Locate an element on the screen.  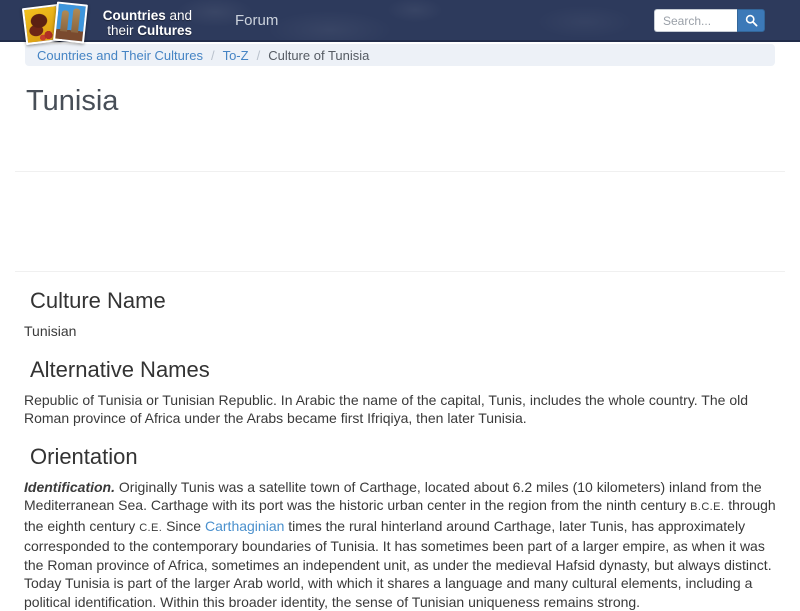
magnifier-icon is located at coordinates (751, 20).